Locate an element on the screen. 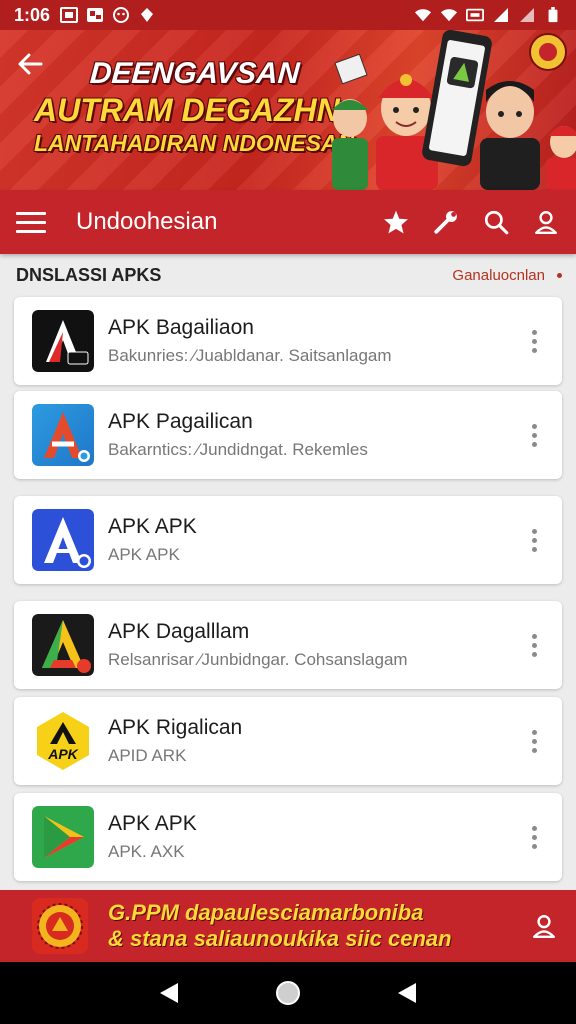  status-time: 1:06 is located at coordinates (32, 14).